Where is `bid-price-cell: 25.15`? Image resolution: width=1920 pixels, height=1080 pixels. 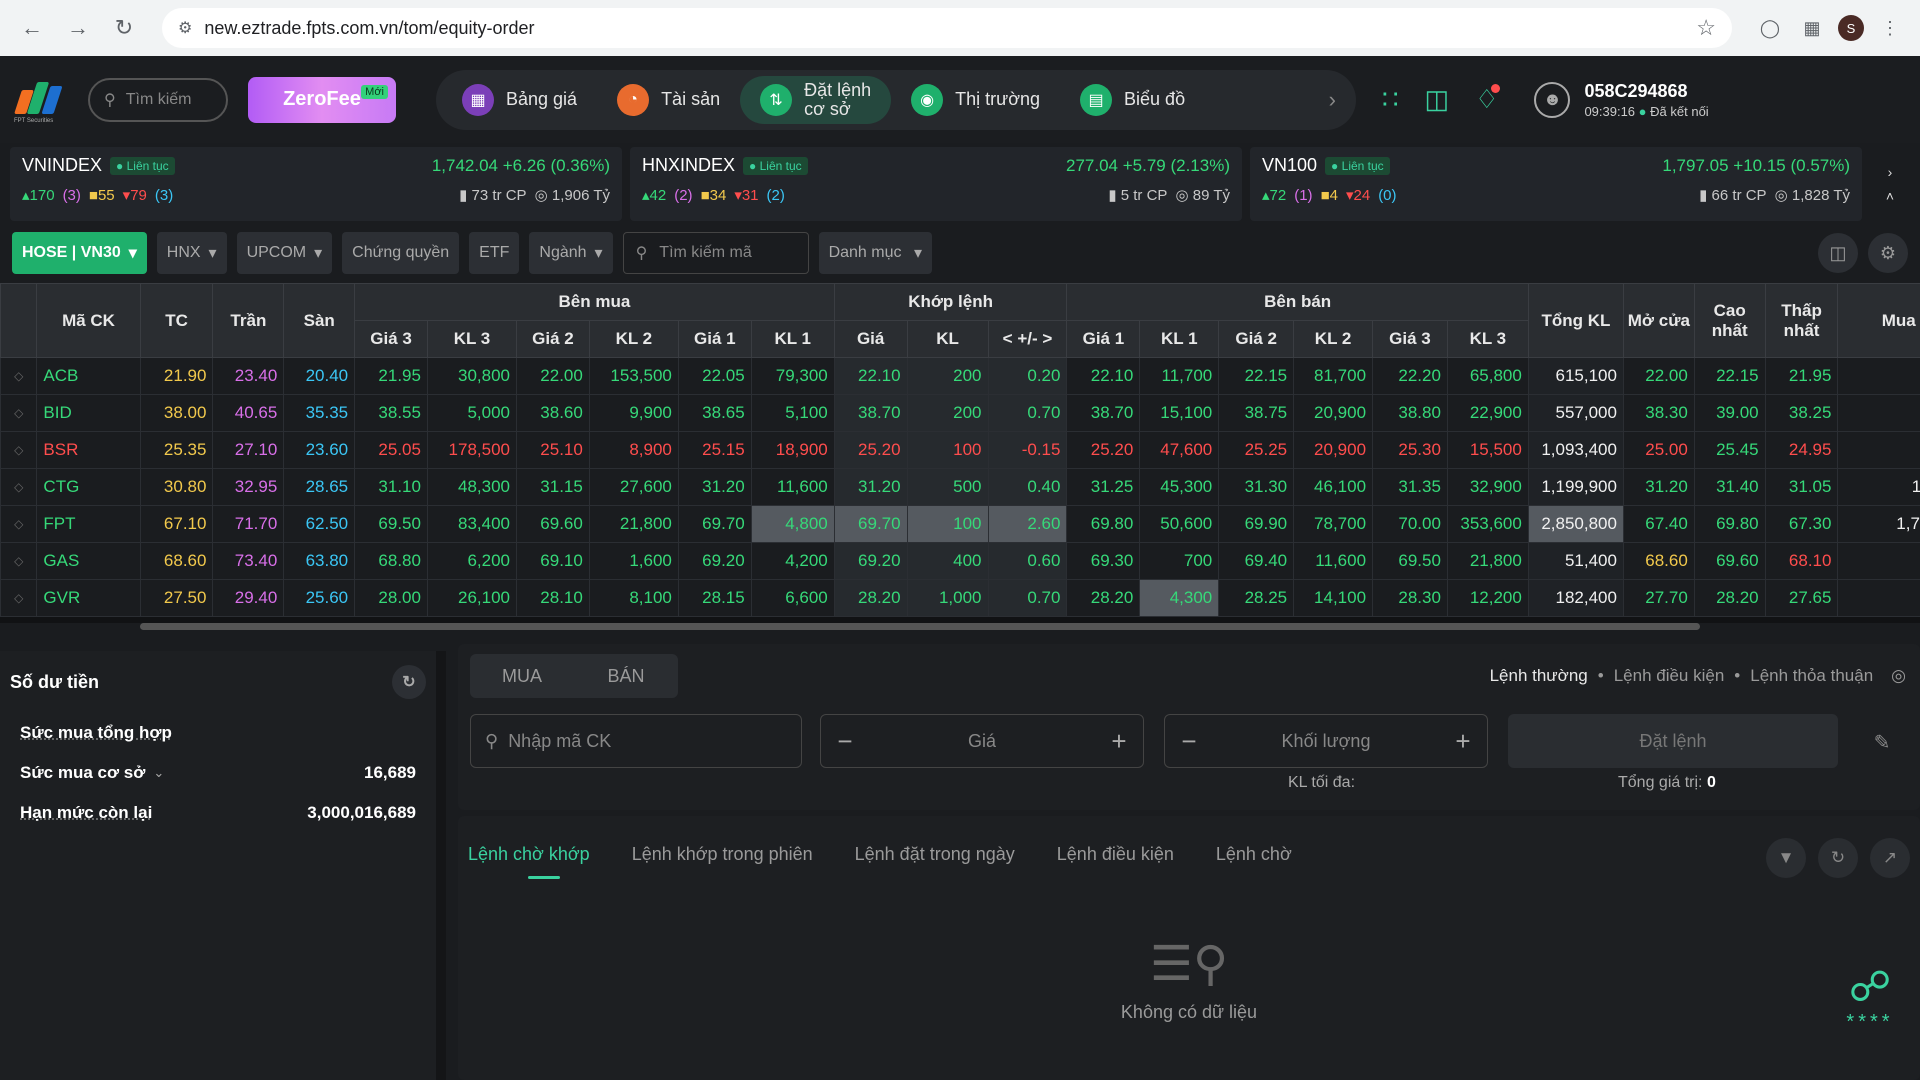 bid-price-cell: 25.15 is located at coordinates (714, 450).